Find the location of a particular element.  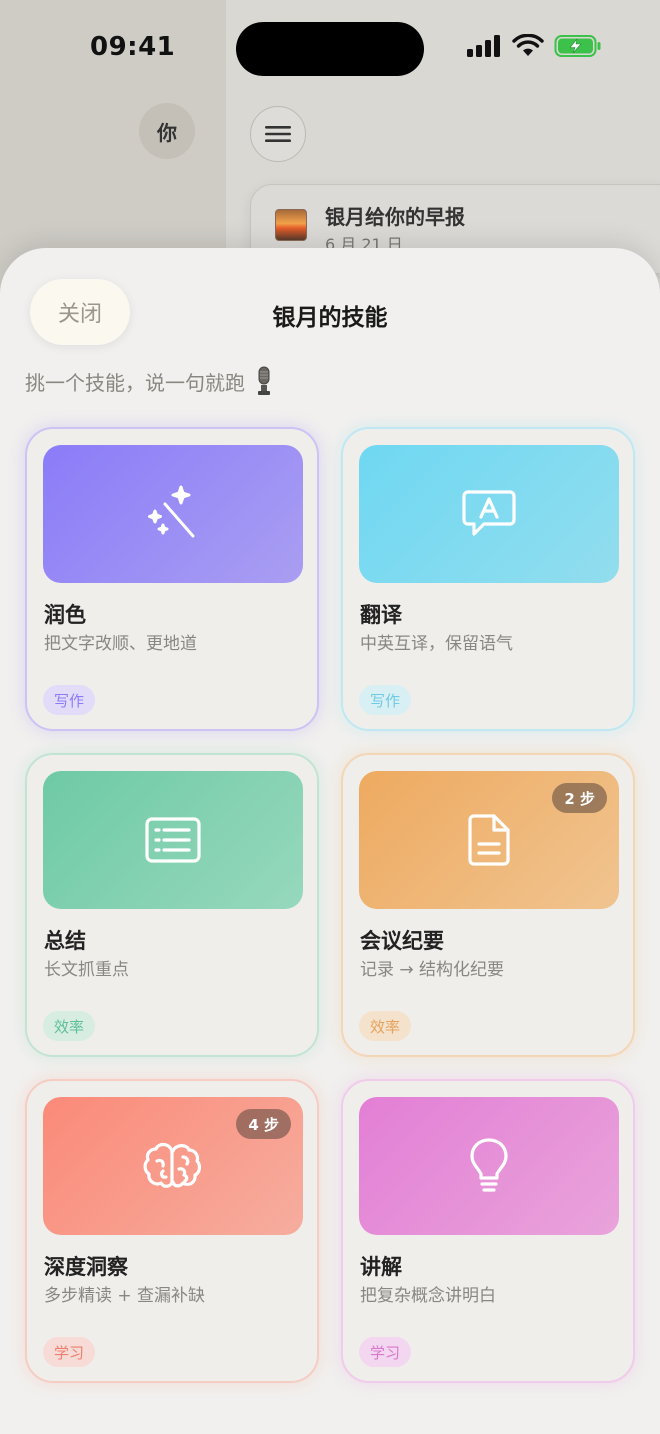

skill-tile: 2 步 is located at coordinates (489, 840).